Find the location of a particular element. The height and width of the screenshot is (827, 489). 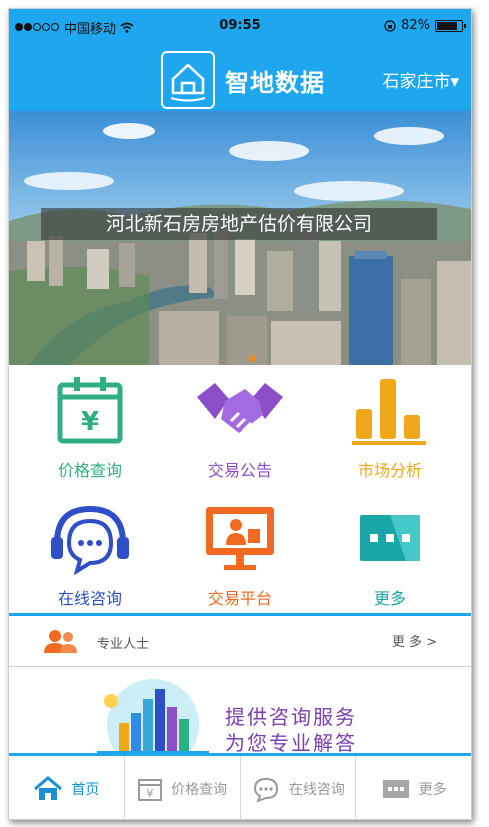

city-selector: 石家庄市▾ is located at coordinates (420, 79).